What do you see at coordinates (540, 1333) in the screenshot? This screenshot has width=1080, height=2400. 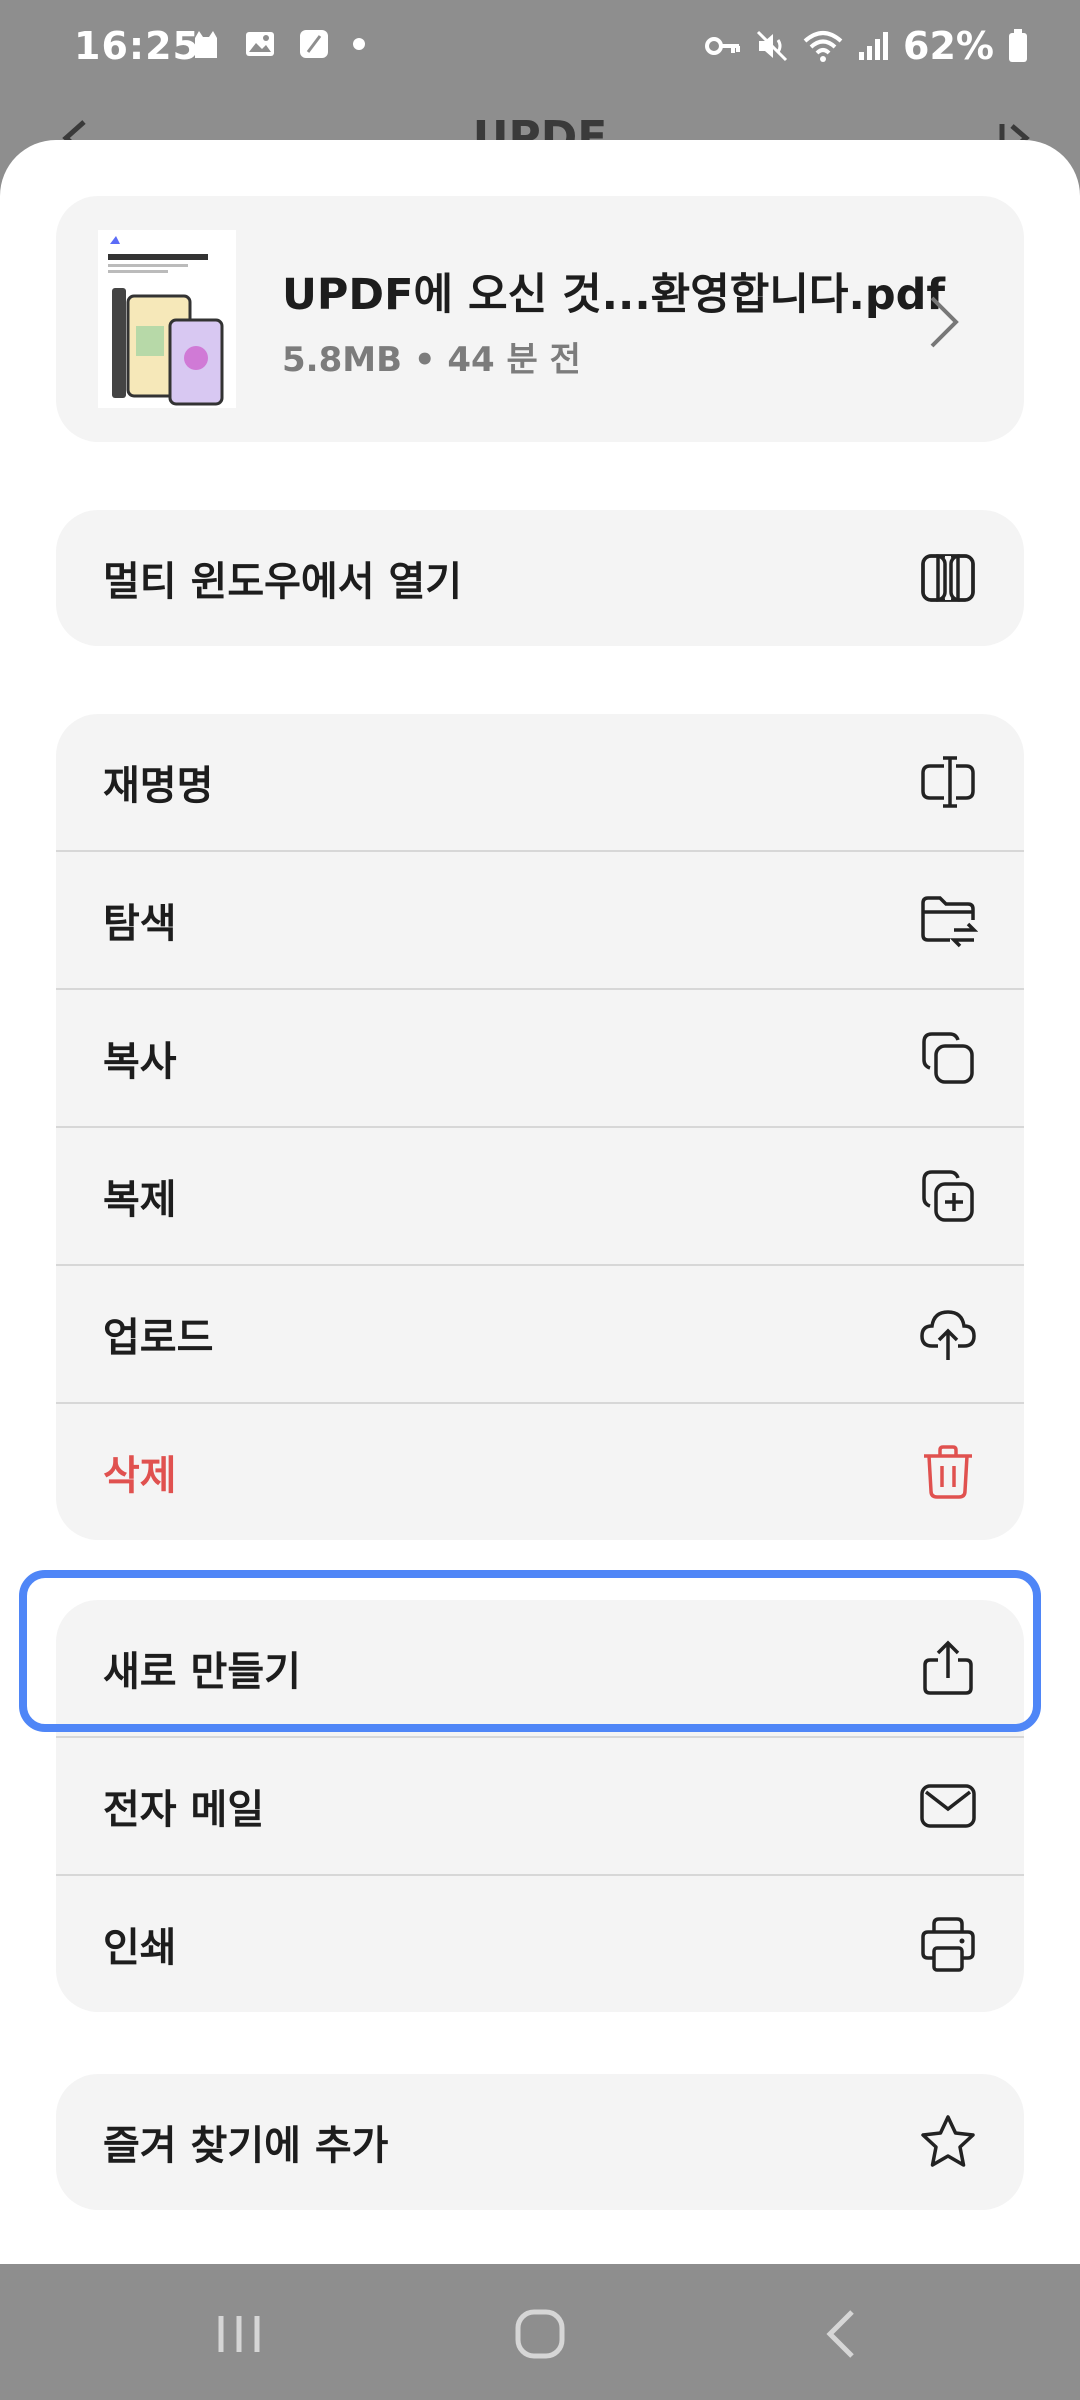 I see `menu-item-upload: 업로드` at bounding box center [540, 1333].